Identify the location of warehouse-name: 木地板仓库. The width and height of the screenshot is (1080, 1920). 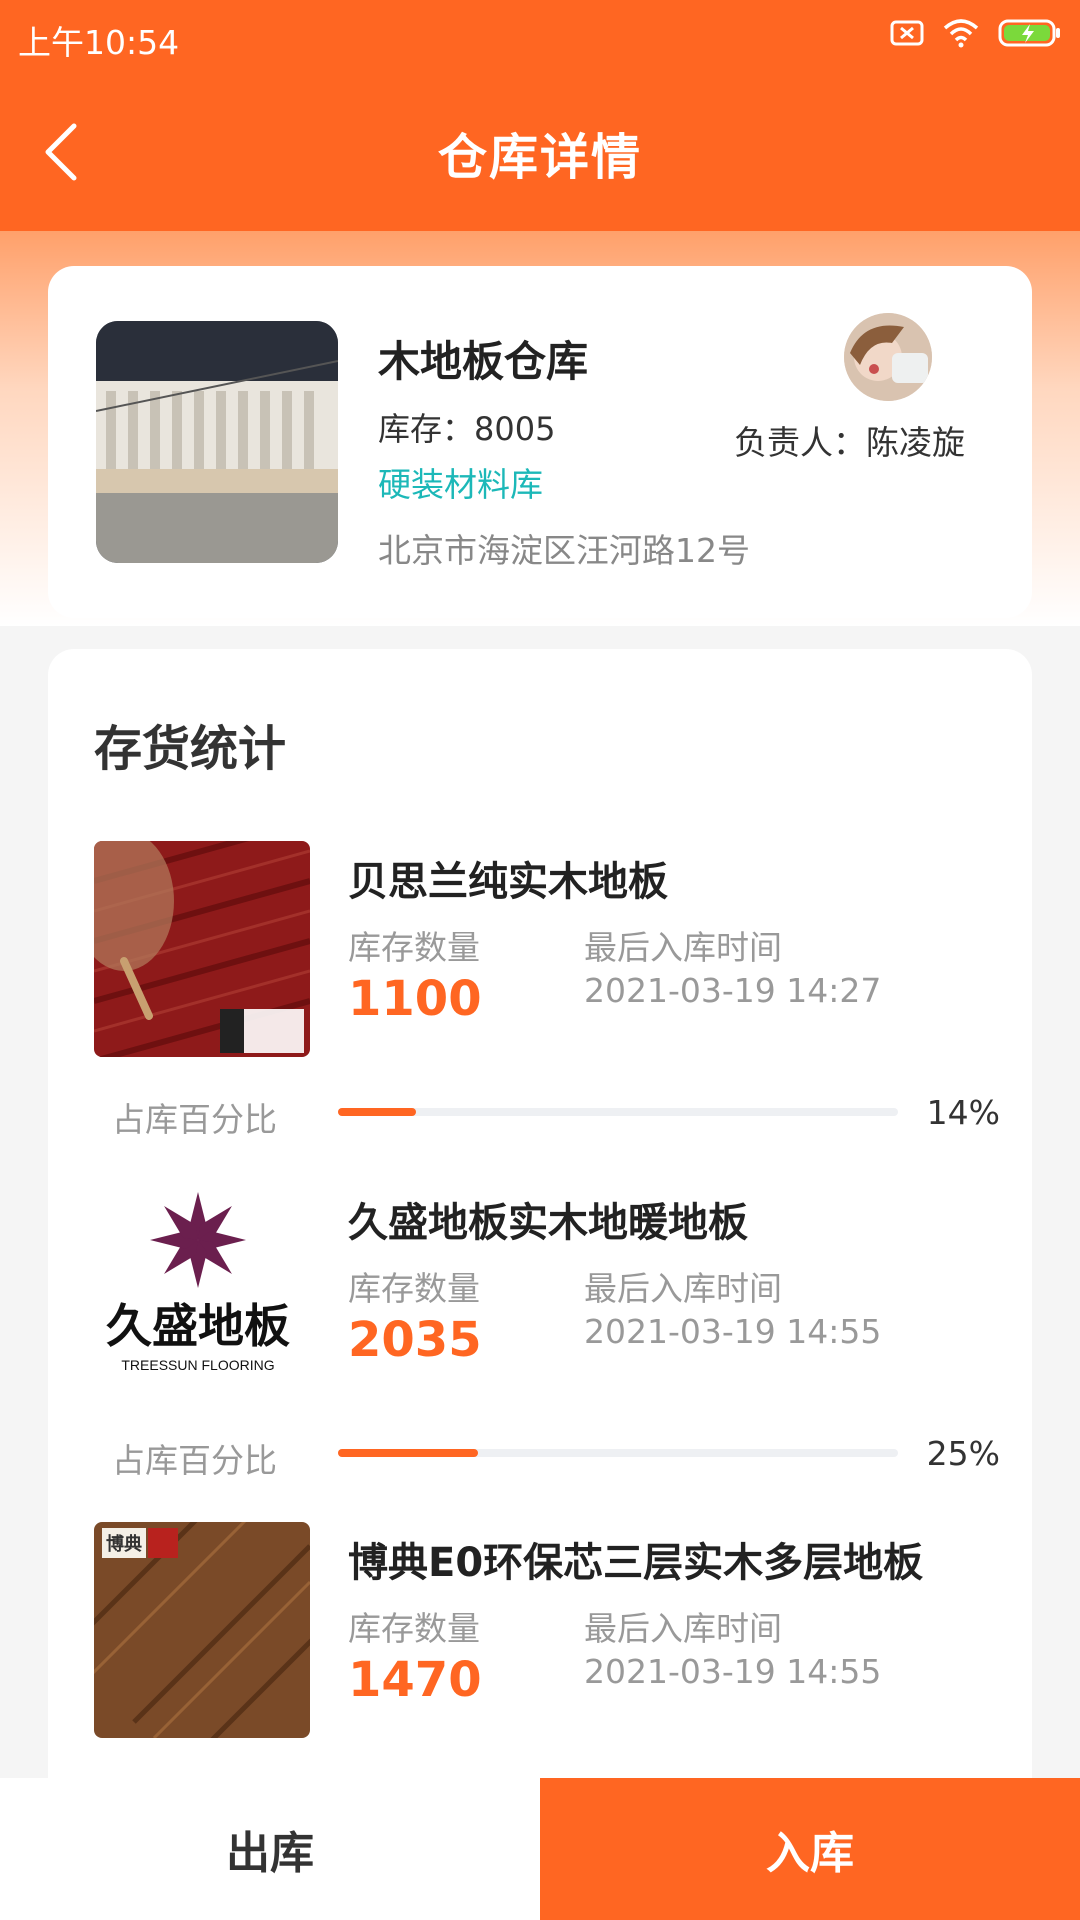
(483, 361).